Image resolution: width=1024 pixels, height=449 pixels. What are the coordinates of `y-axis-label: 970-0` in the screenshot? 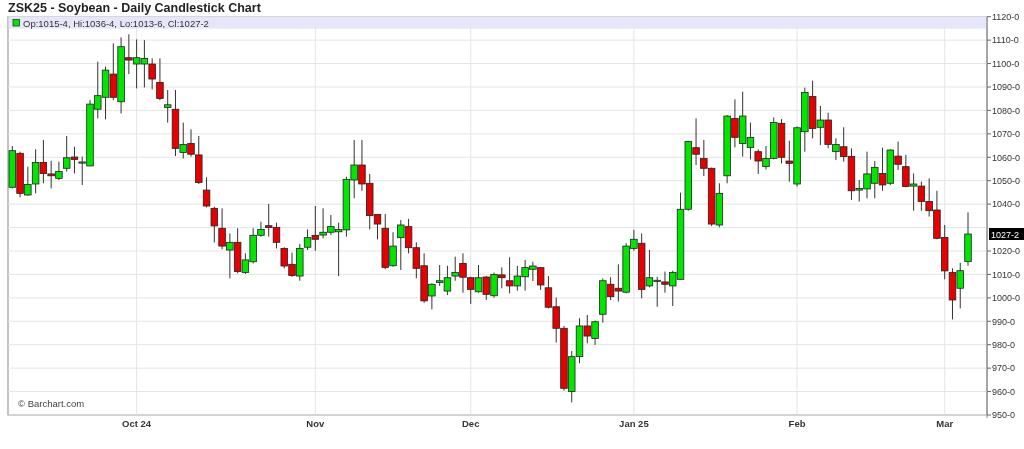 It's located at (1004, 368).